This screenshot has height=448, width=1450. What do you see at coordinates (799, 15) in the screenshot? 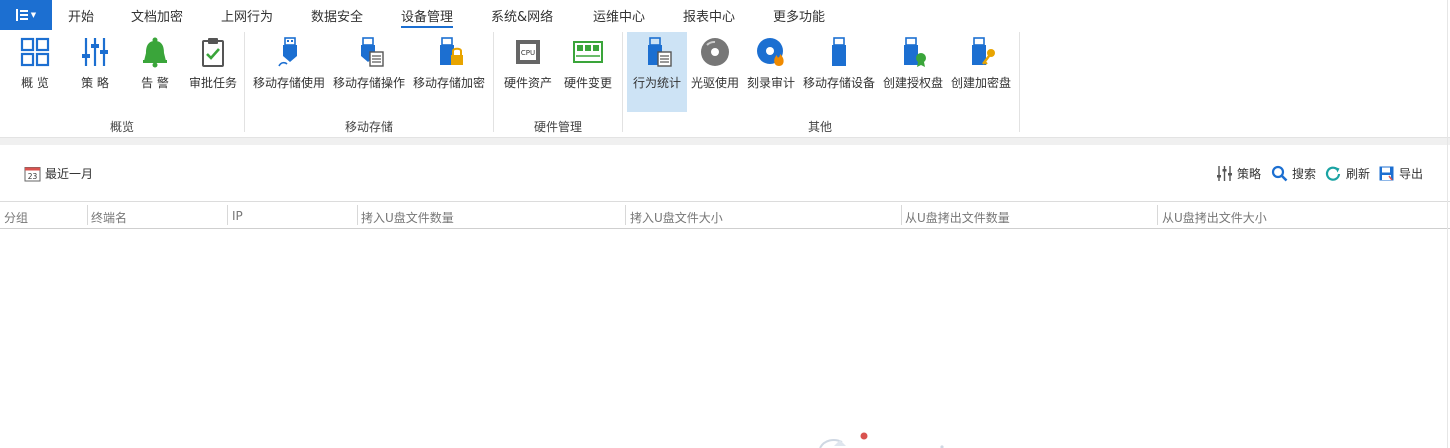
I see `menu-tab-more: 更多功能` at bounding box center [799, 15].